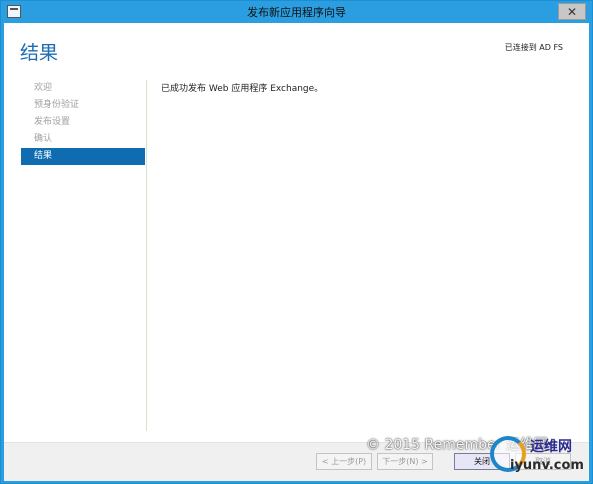 This screenshot has height=484, width=593. Describe the element at coordinates (43, 139) in the screenshot. I see `nav-step-confirm: 确认` at that location.